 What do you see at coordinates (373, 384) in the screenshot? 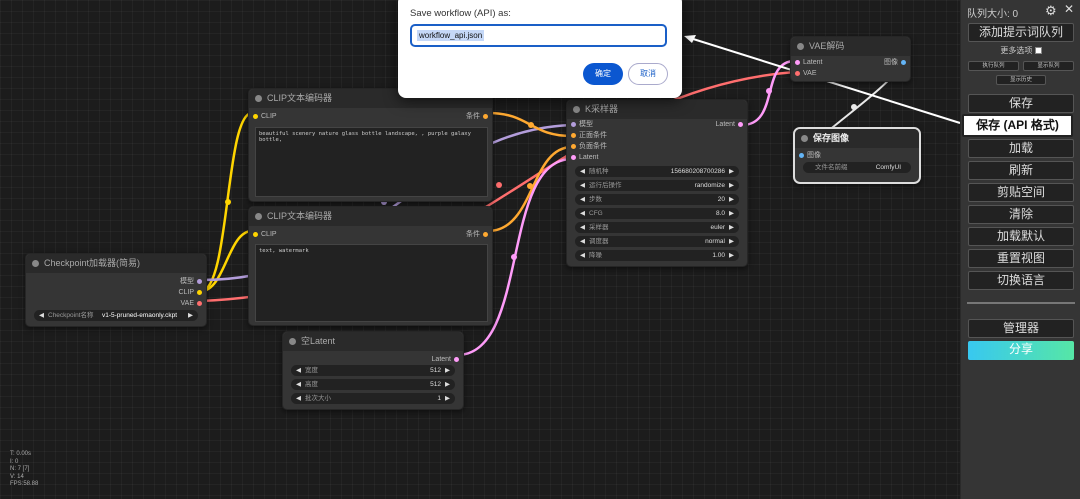
I see `height-widget: ◀ 高度 512 ▶` at bounding box center [373, 384].